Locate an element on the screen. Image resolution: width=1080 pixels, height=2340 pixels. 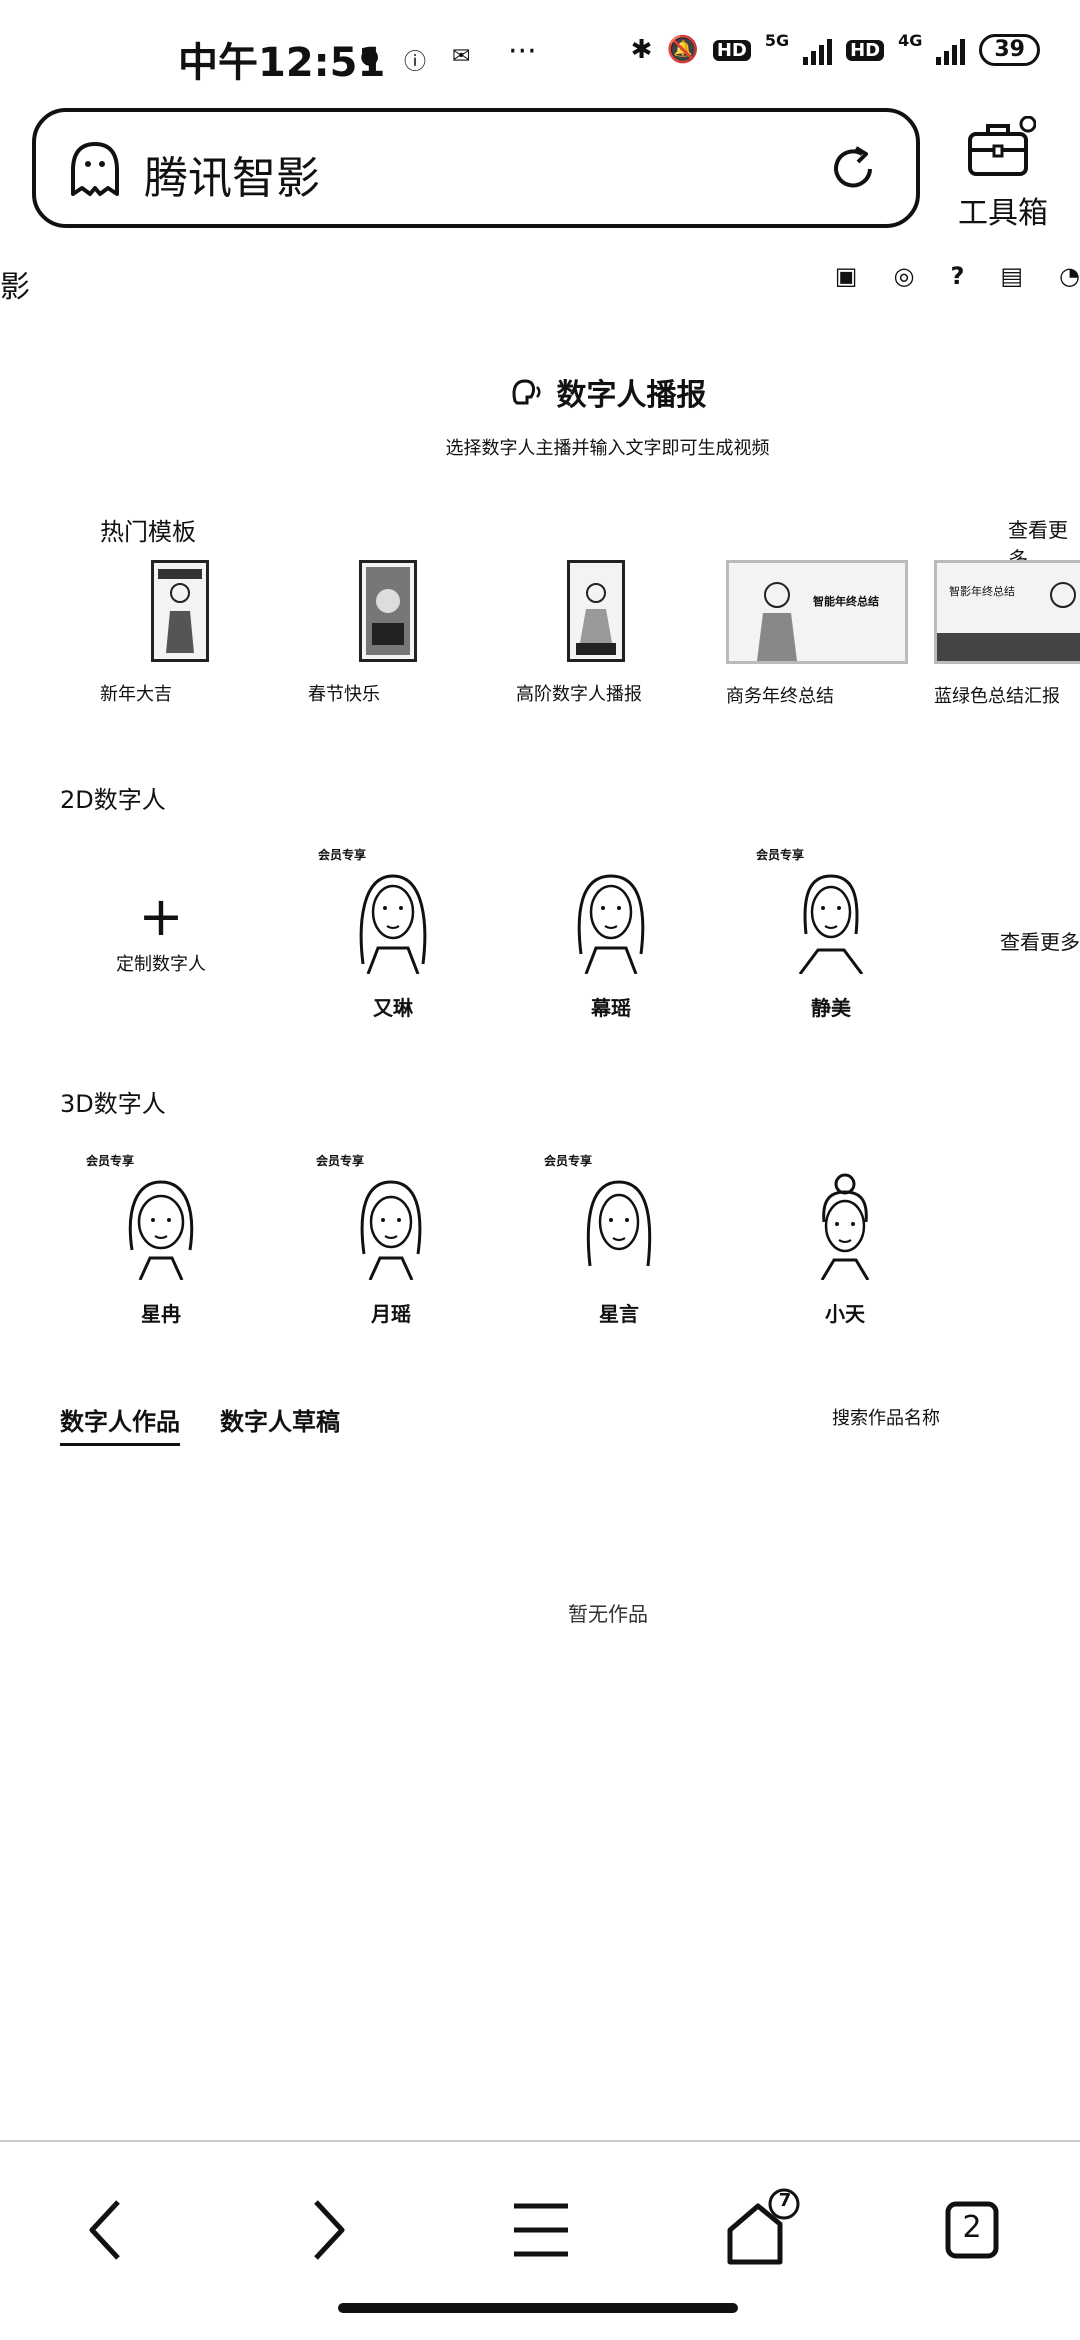
empty-state-text: 暂无作品 is located at coordinates (608, 1614).